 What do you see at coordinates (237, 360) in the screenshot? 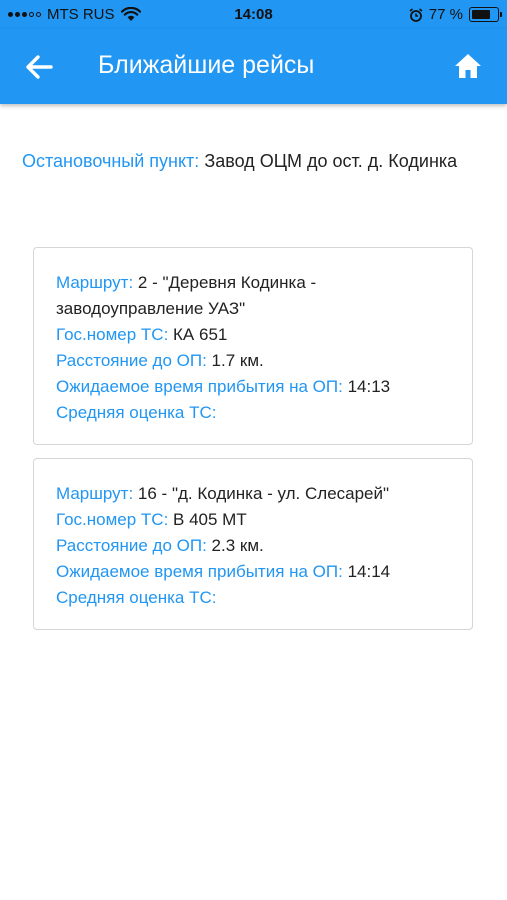
I see `distance-value: 1.7 км.` at bounding box center [237, 360].